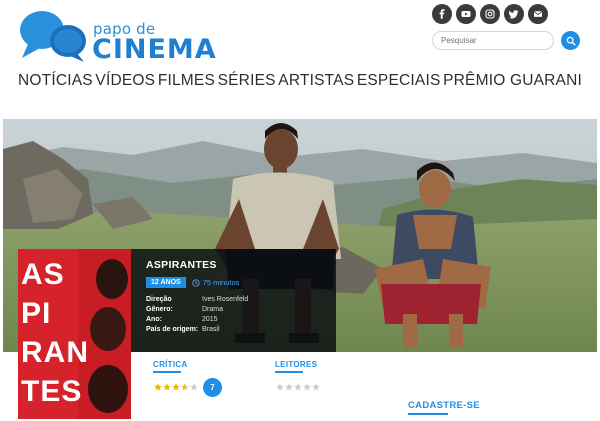  I want to click on nav-item-premio-guarani: PRÊMIO GUARANI, so click(512, 83).